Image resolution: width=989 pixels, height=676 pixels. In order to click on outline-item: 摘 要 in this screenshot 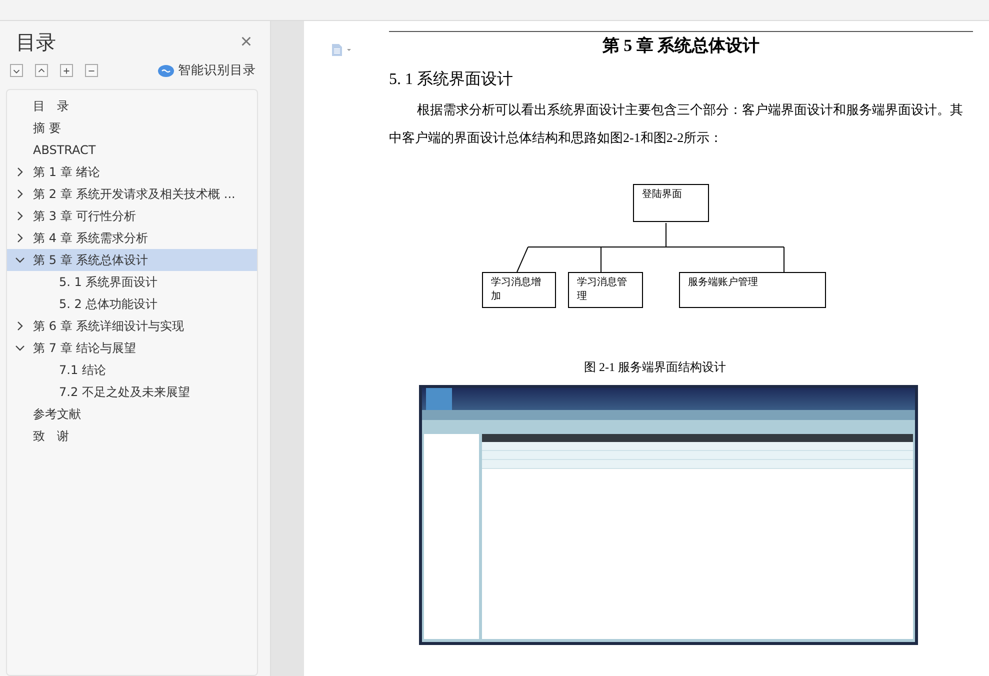, I will do `click(47, 128)`.